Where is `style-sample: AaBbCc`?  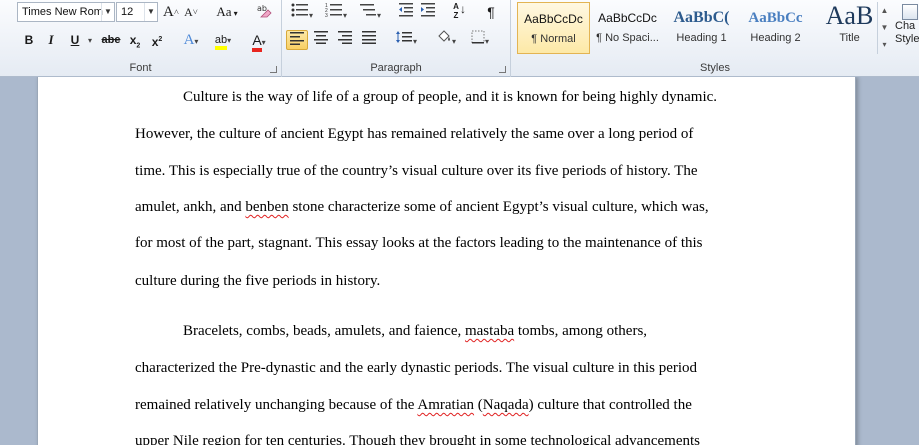
style-sample: AaBbCc is located at coordinates (775, 18).